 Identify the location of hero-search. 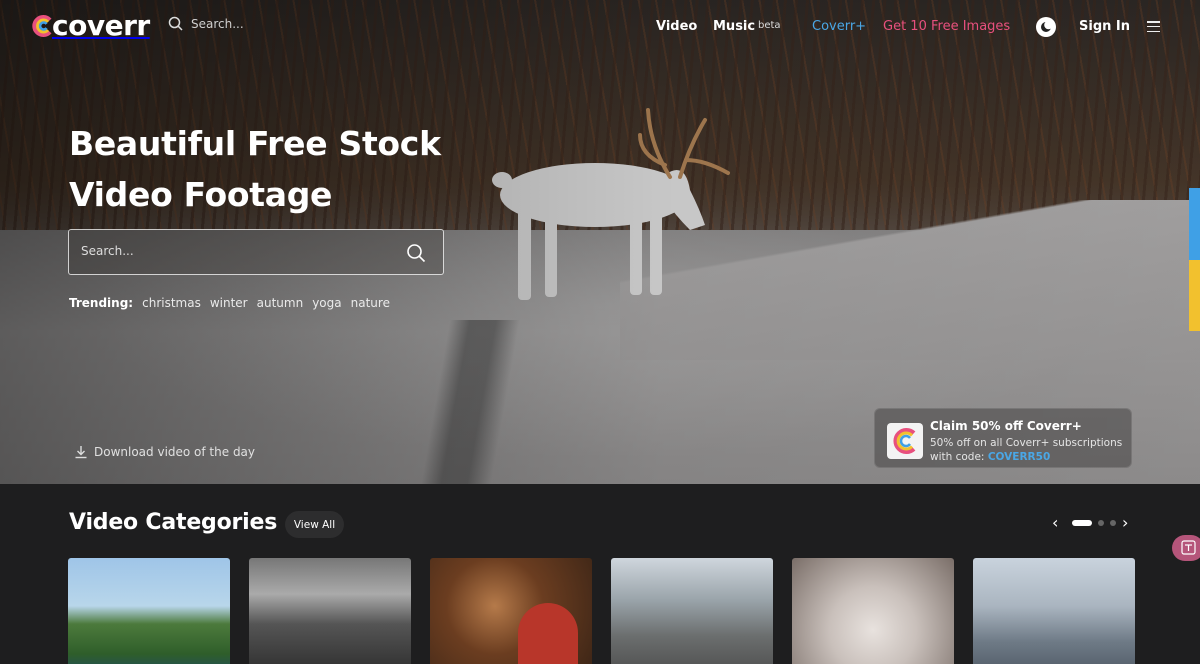
(256, 252).